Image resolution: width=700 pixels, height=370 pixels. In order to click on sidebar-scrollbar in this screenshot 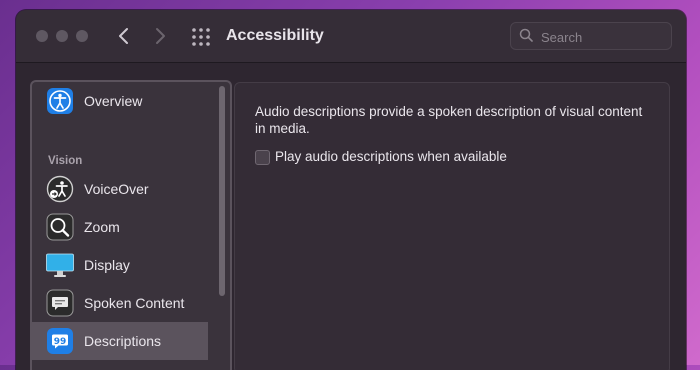, I will do `click(222, 191)`.